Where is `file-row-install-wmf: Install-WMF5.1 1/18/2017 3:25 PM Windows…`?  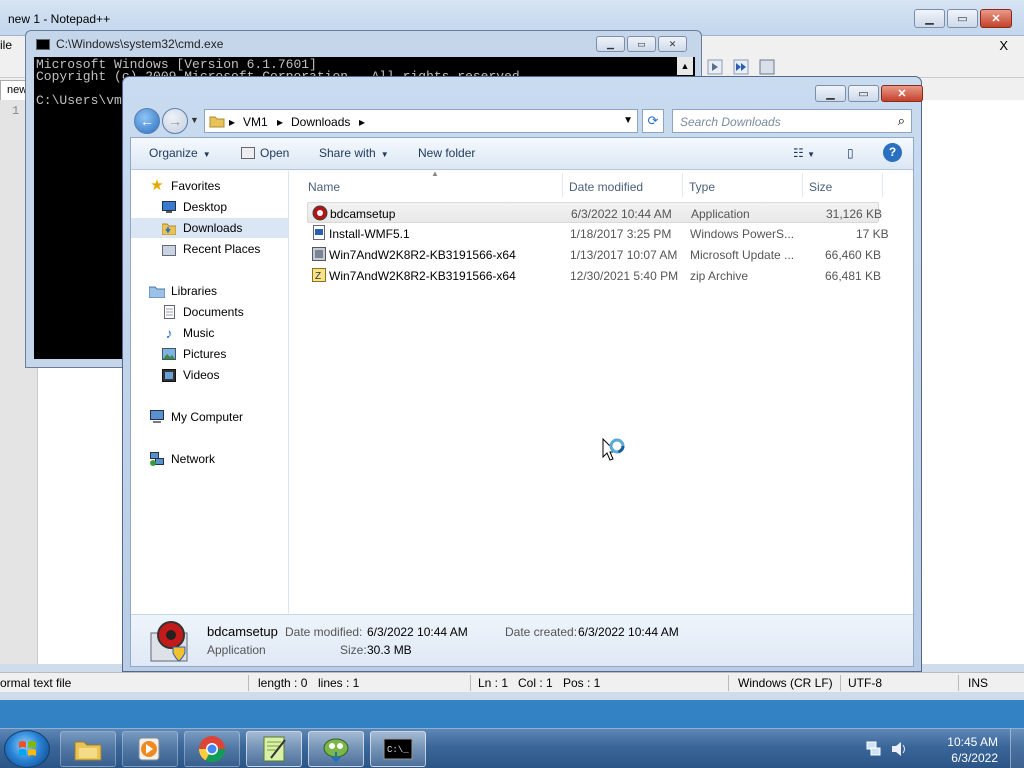
file-row-install-wmf: Install-WMF5.1 1/18/2017 3:25 PM Windows… is located at coordinates (598, 233).